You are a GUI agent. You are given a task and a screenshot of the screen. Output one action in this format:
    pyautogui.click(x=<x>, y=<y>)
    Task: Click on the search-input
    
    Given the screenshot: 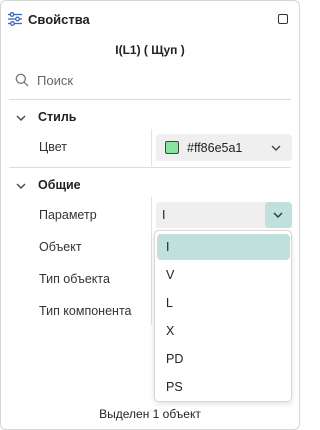 What is the action you would take?
    pyautogui.click(x=157, y=80)
    